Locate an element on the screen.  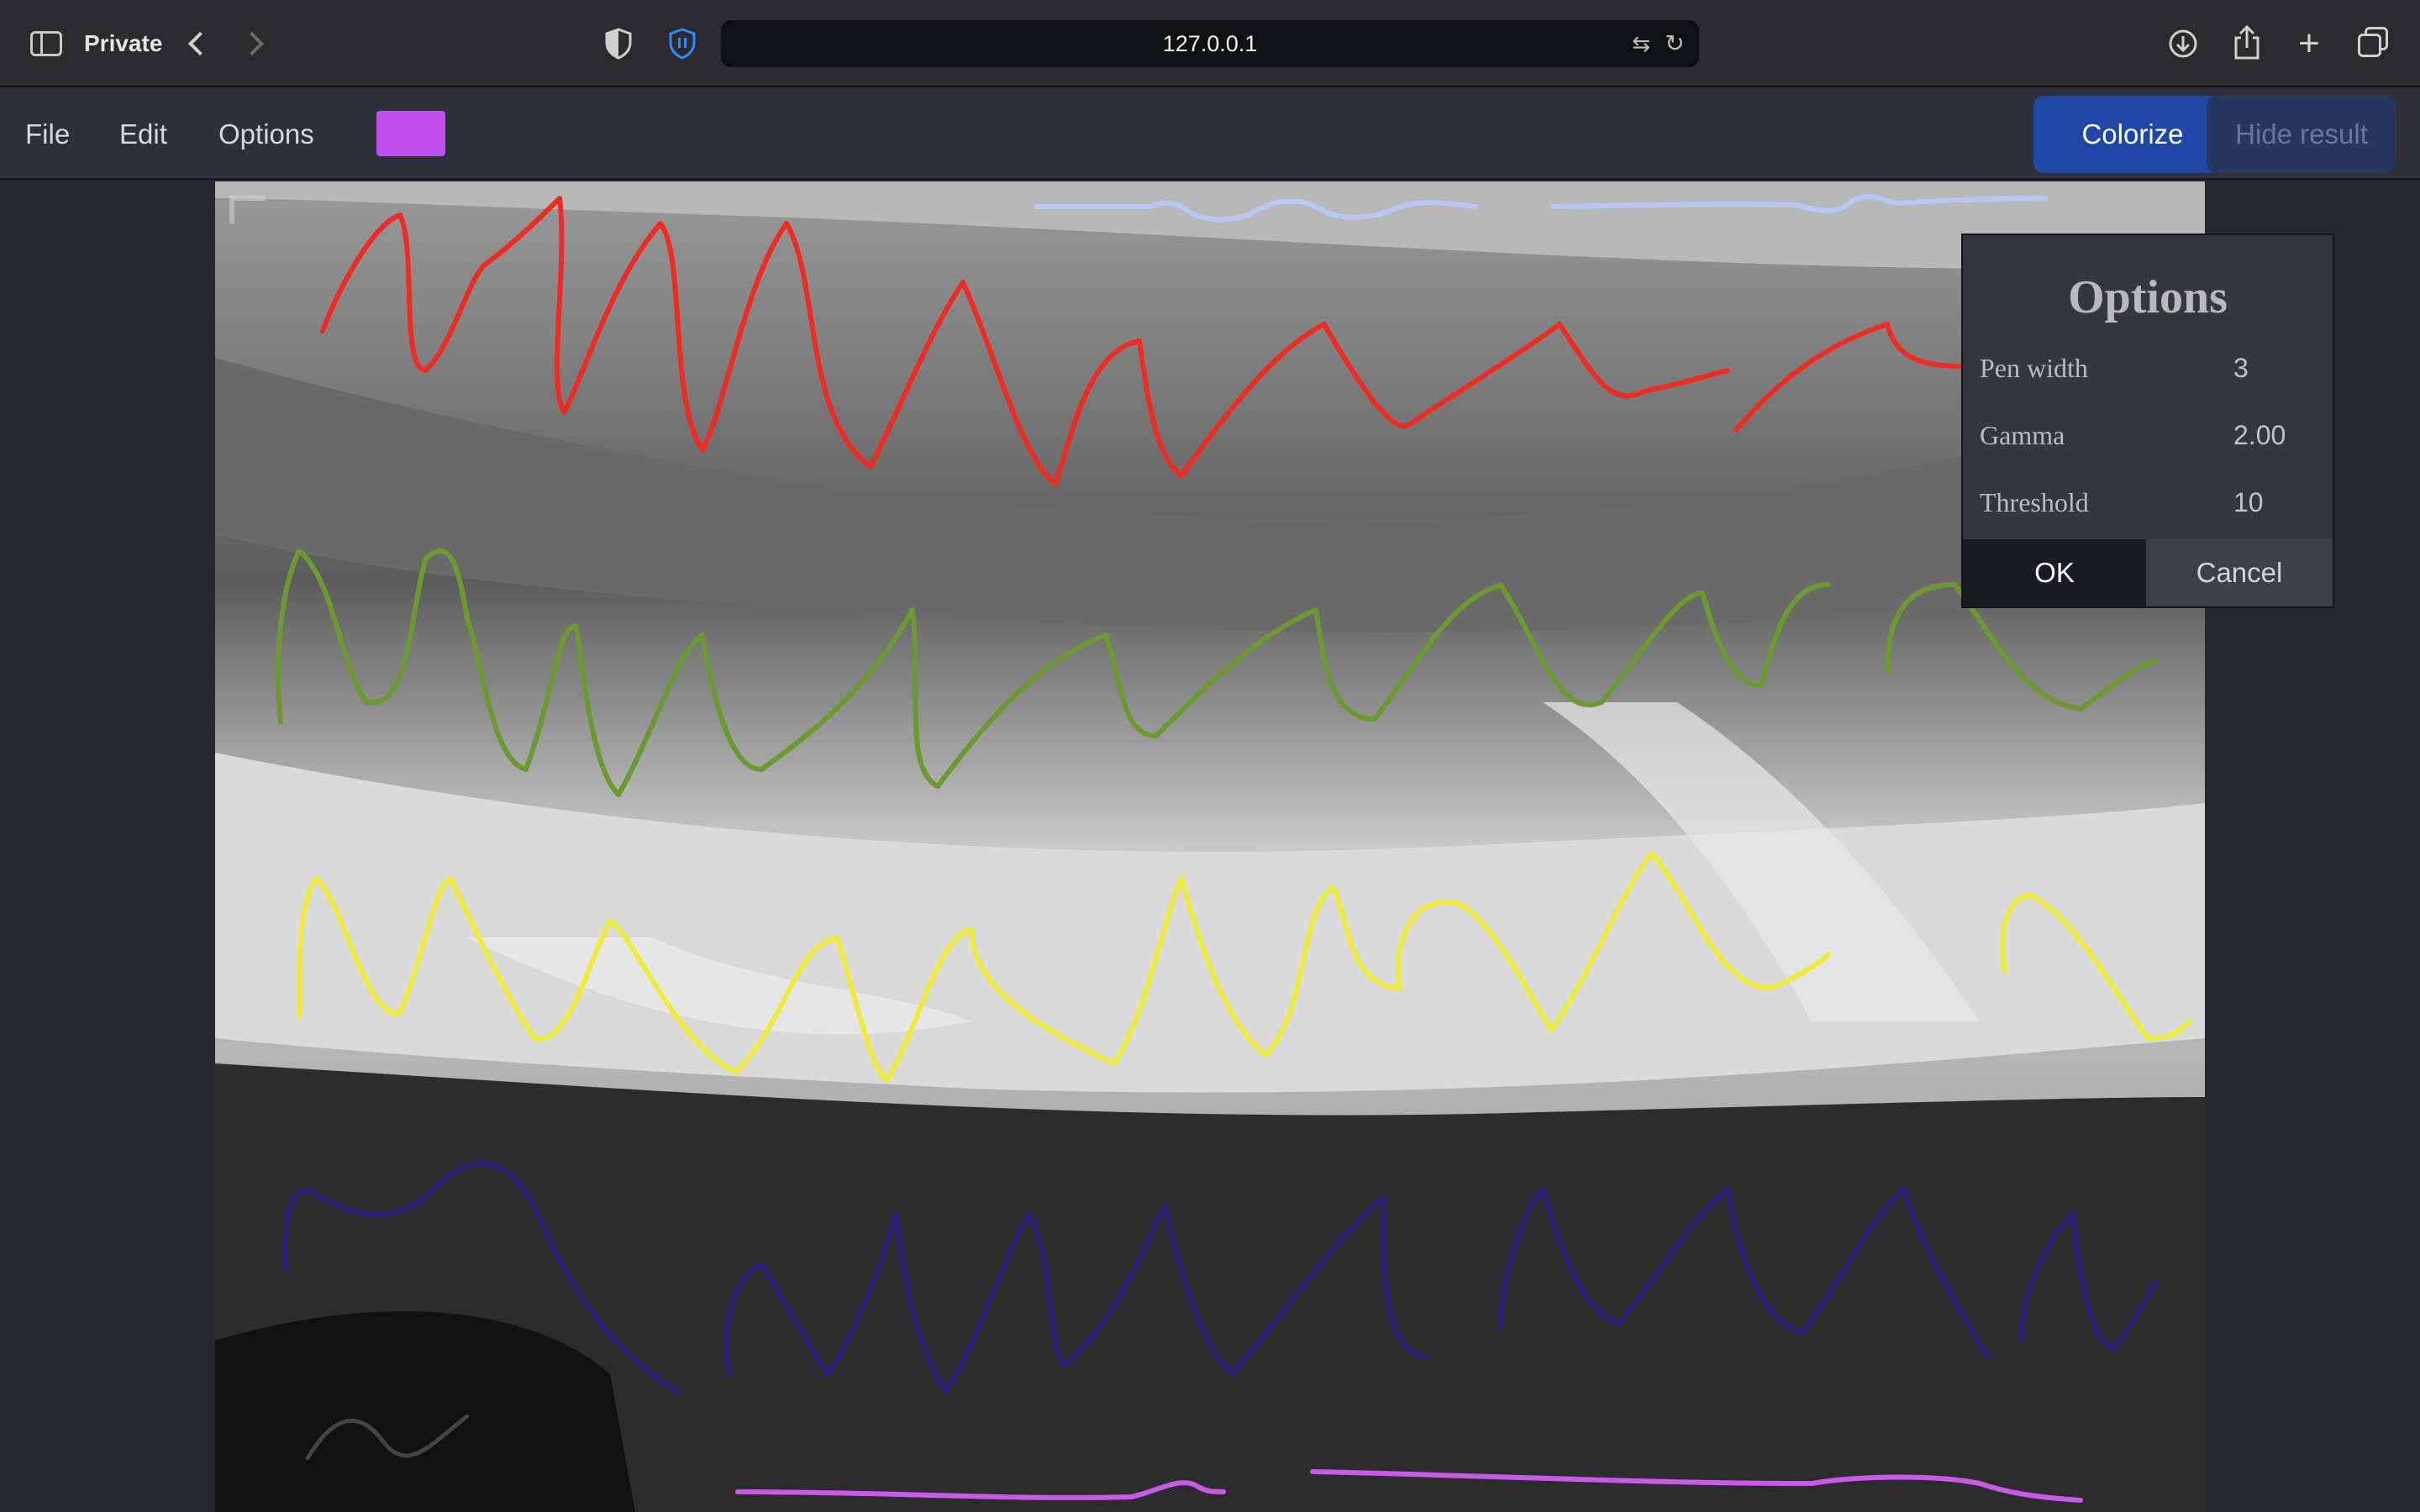
shield-half-icon is located at coordinates (618, 44).